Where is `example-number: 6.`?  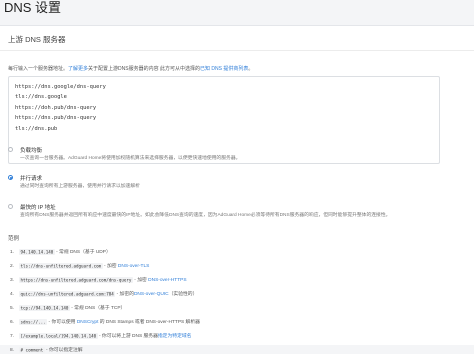 example-number: 6. is located at coordinates (12, 322).